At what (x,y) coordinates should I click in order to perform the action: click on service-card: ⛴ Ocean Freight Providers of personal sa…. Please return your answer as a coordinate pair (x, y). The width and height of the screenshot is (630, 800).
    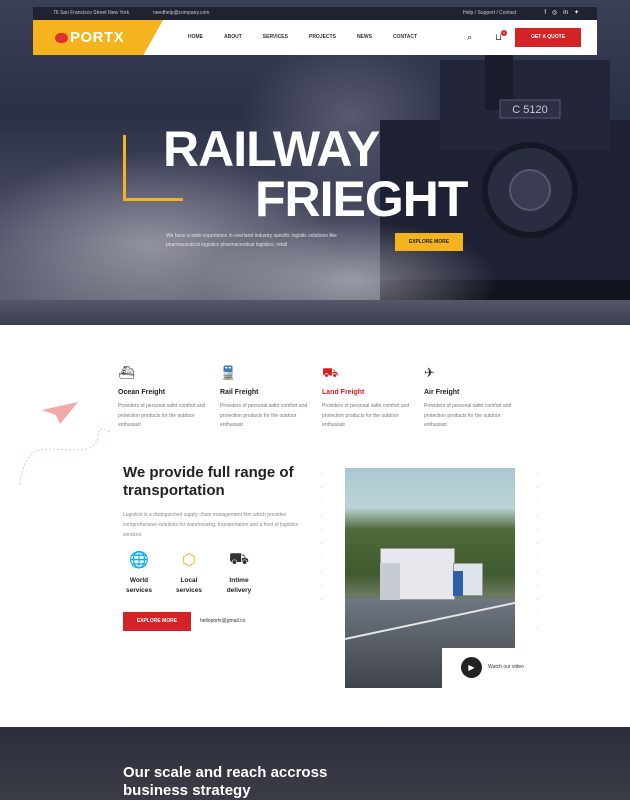
    Looking at the image, I should click on (165, 398).